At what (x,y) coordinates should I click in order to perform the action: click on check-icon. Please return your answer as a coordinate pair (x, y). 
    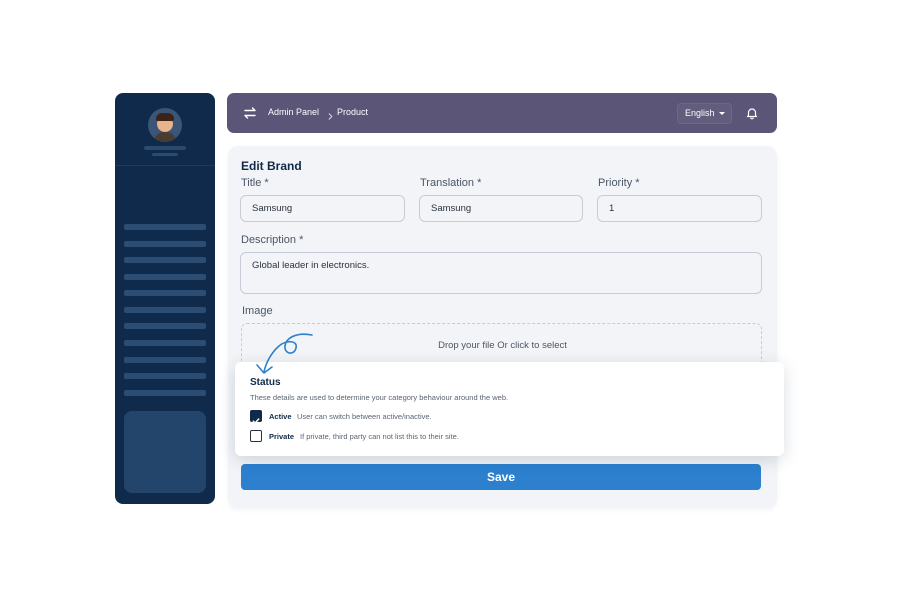
    Looking at the image, I should click on (256, 418).